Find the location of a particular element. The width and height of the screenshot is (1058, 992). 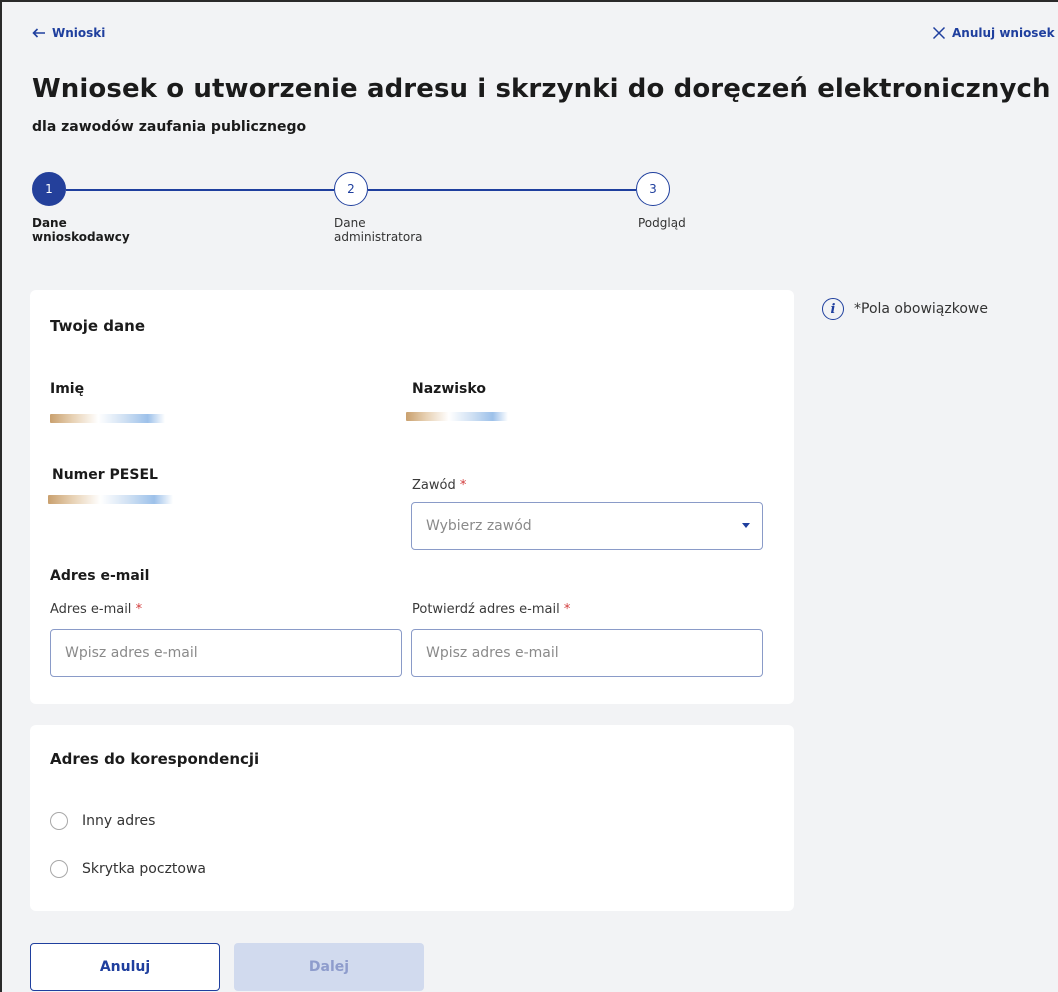

radio-option-other-address: Inny adres is located at coordinates (102, 821).